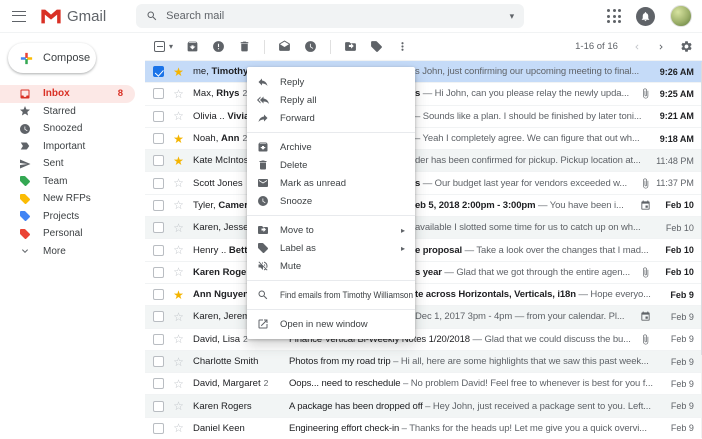 The image size is (702, 439). Describe the element at coordinates (614, 16) in the screenshot. I see `apps-grid-icon` at that location.